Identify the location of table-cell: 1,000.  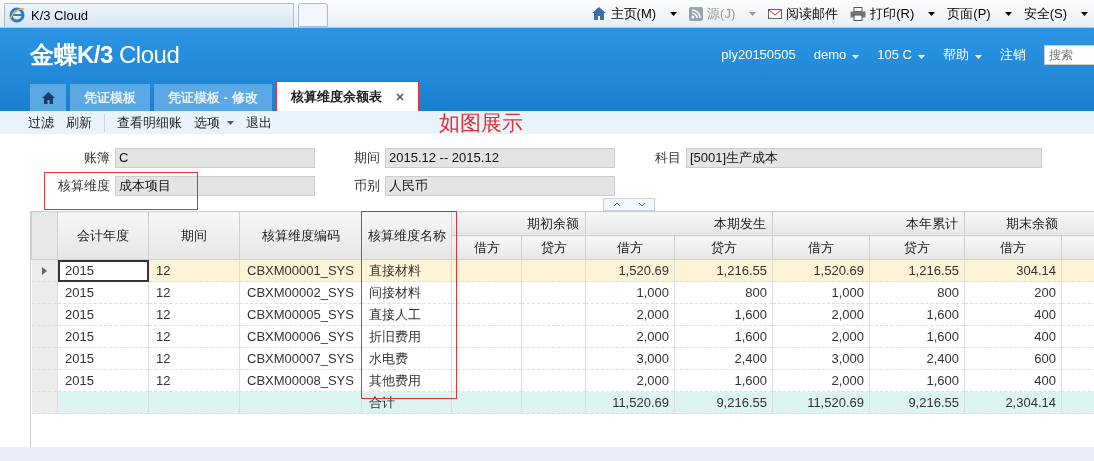
(847, 292).